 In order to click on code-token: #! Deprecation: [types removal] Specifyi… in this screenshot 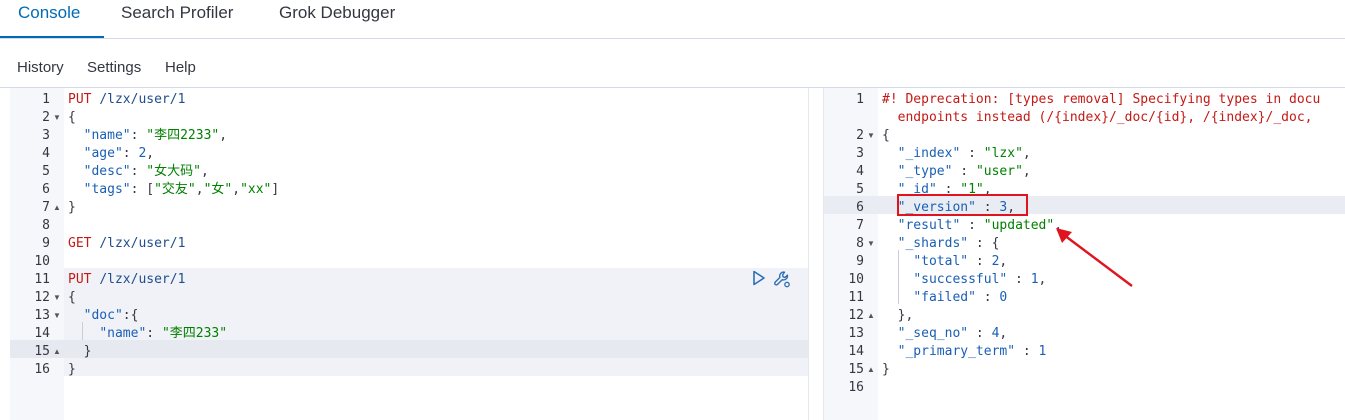, I will do `click(1101, 99)`.